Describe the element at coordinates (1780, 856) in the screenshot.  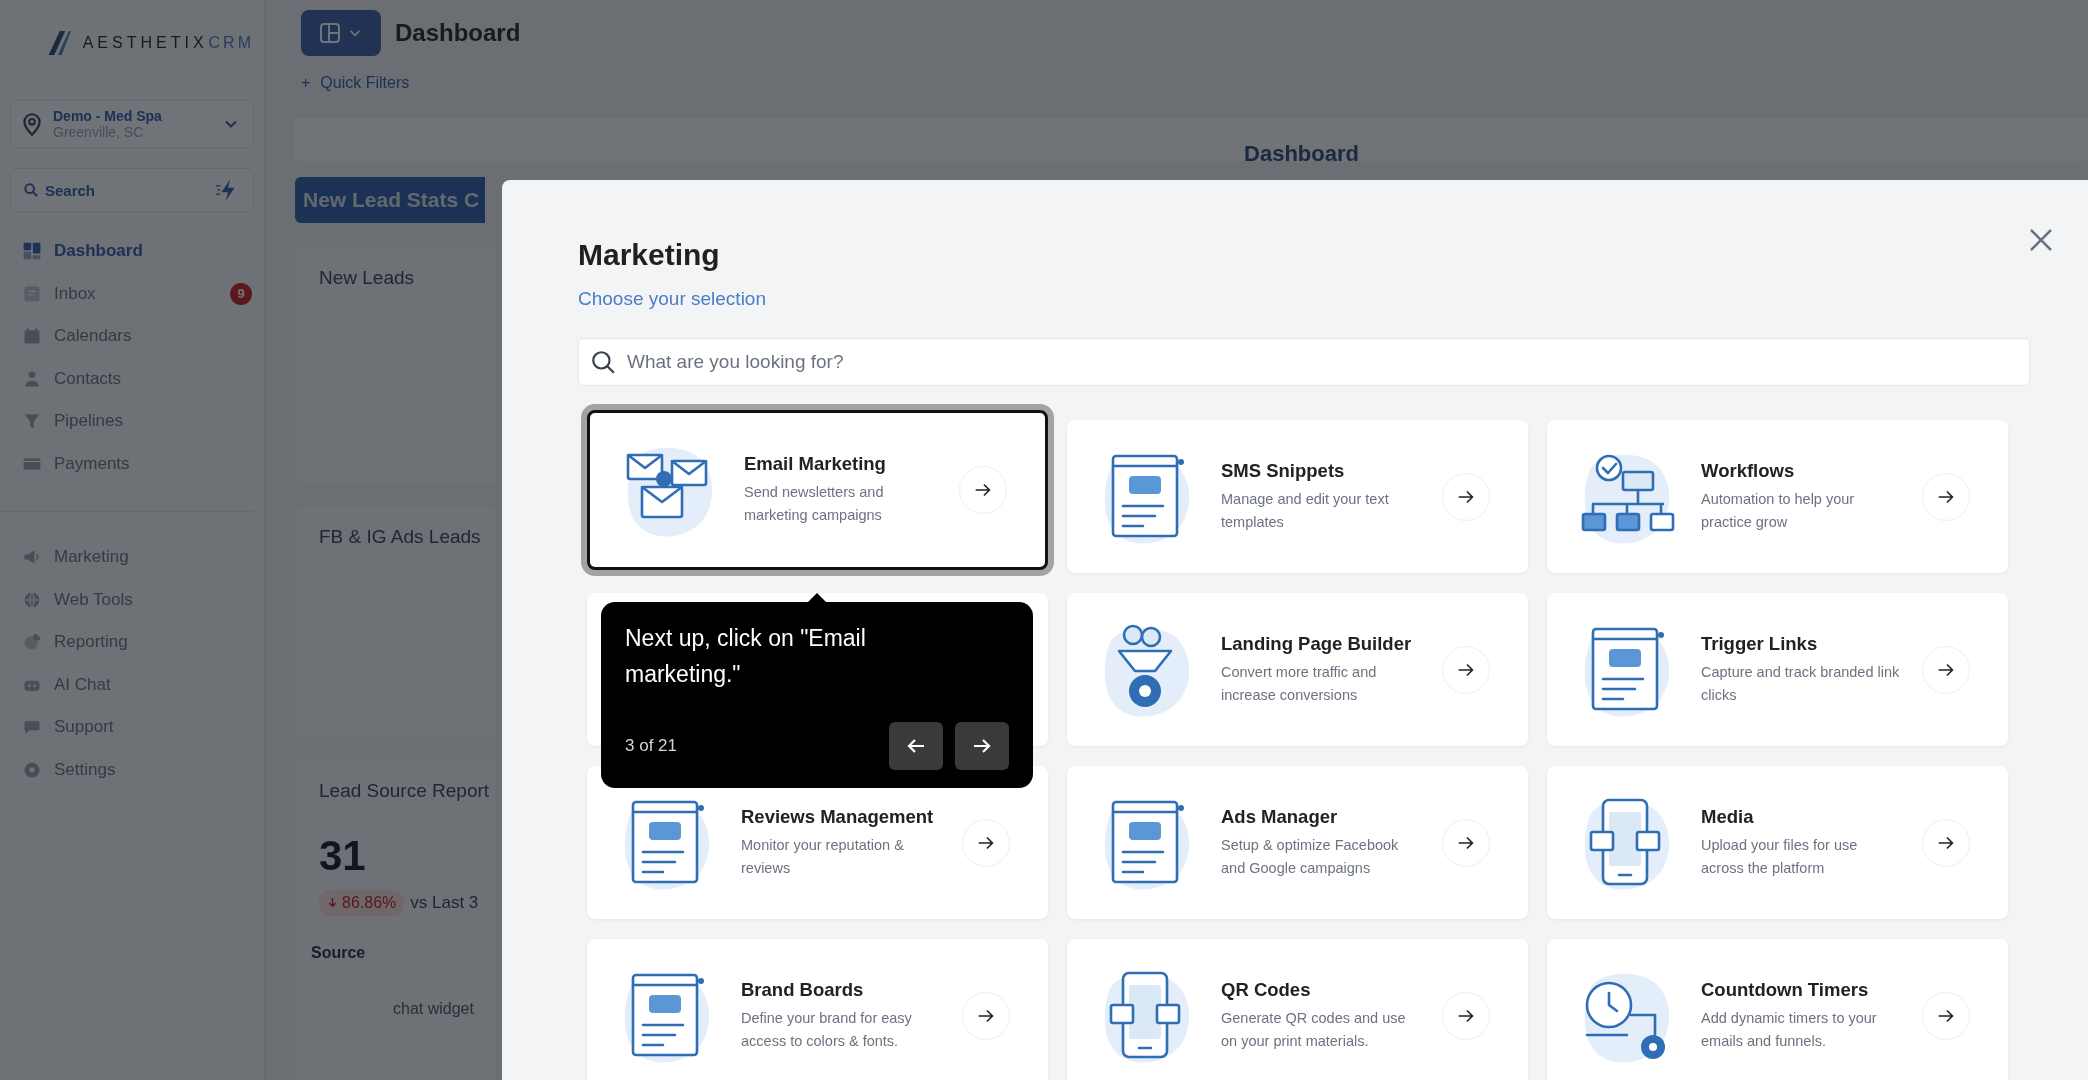
I see `card-description: Upload your files for use across the platform` at that location.